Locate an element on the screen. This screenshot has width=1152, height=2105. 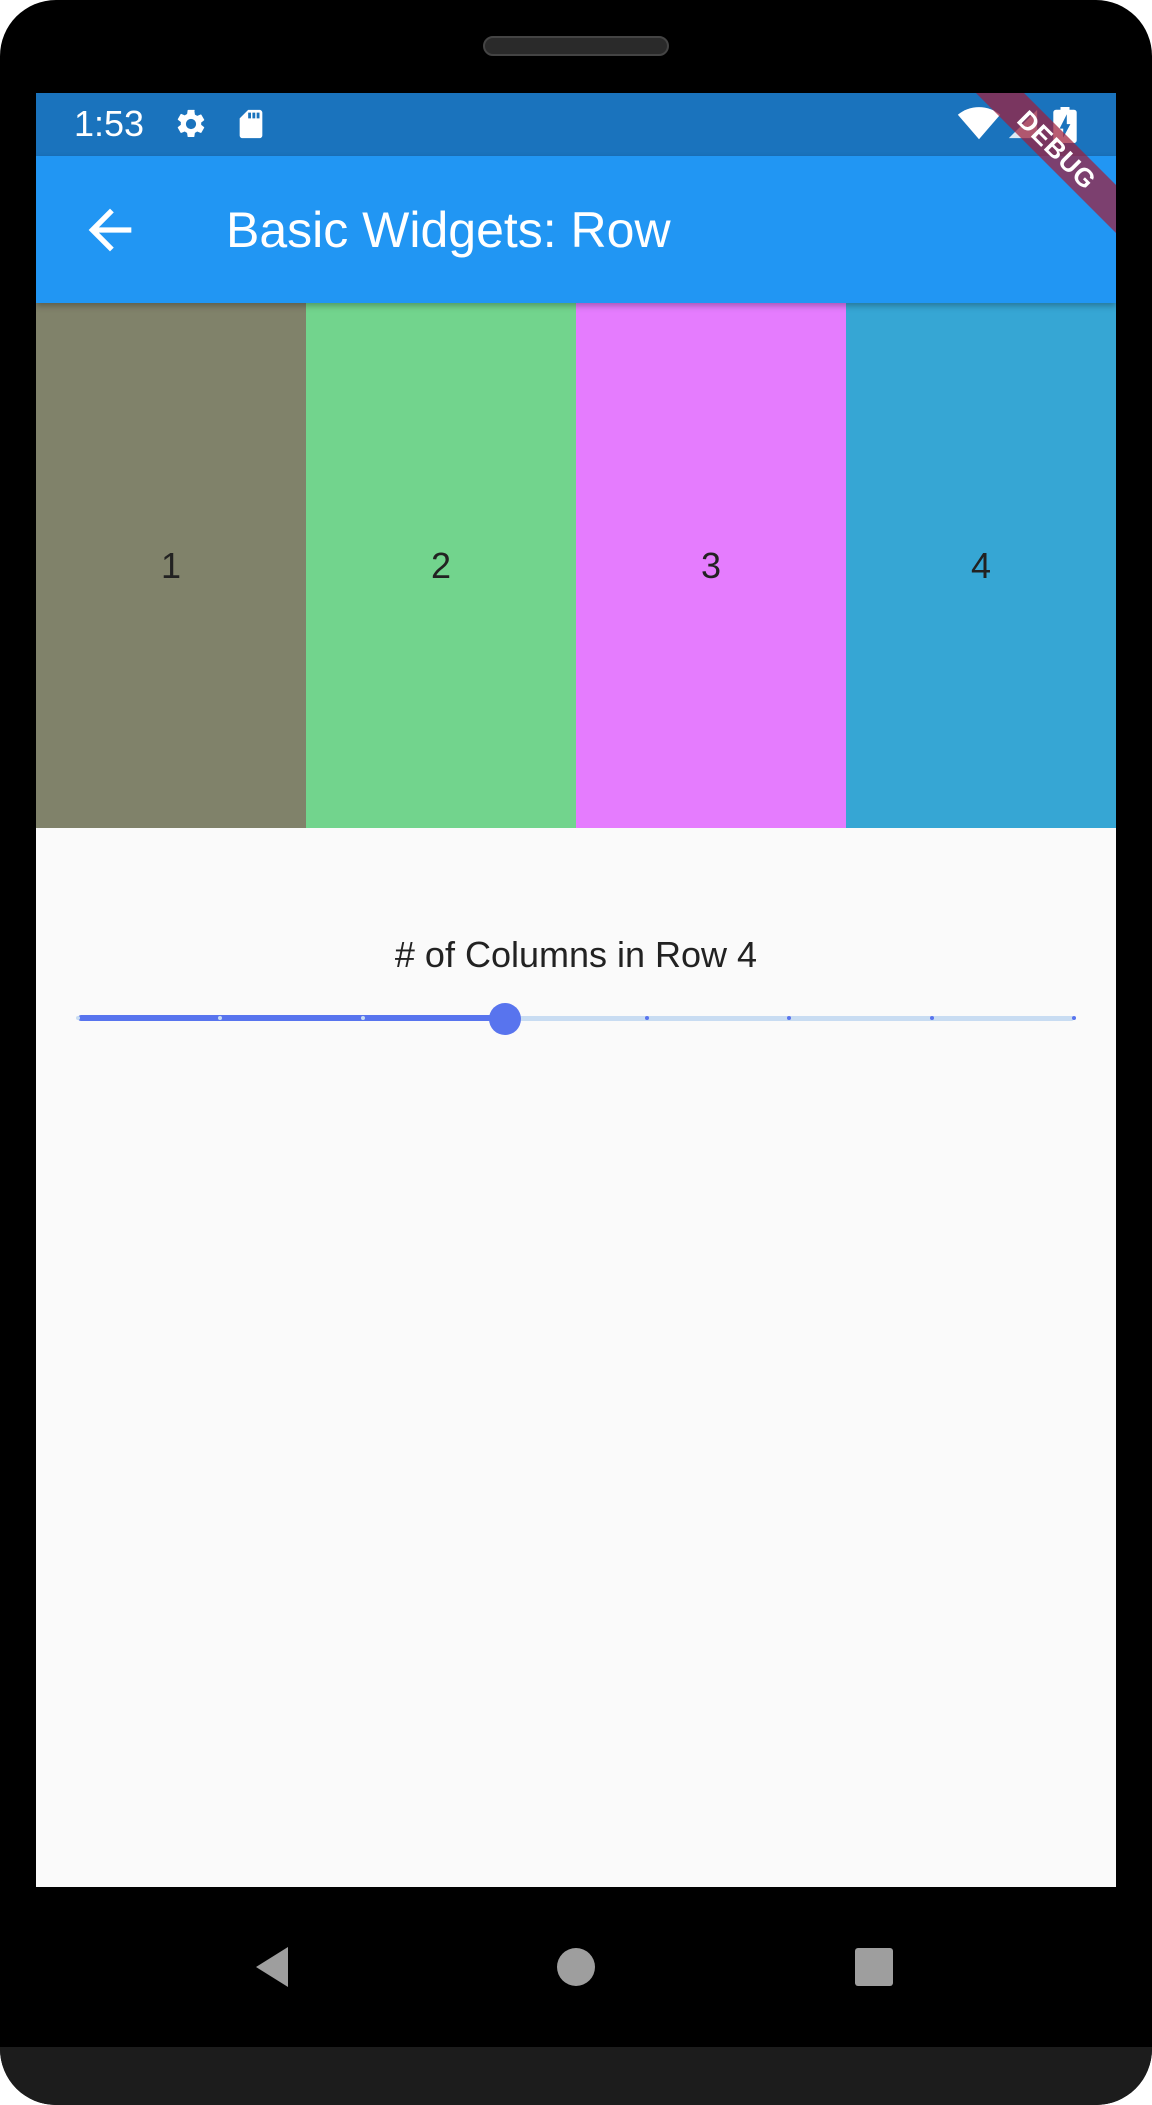
row-column-1: 1 is located at coordinates (171, 565).